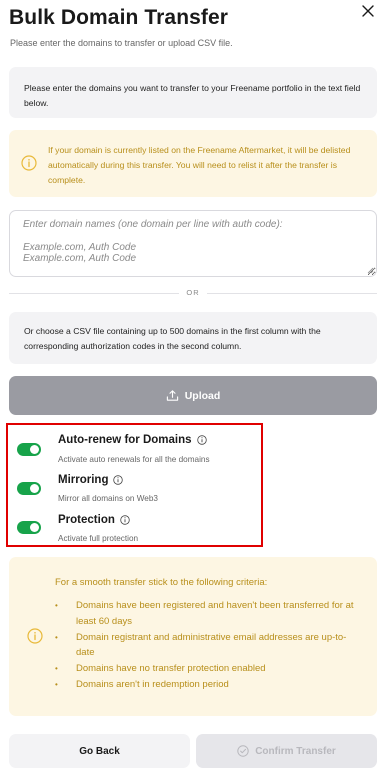 The height and width of the screenshot is (777, 387). Describe the element at coordinates (108, 498) in the screenshot. I see `mirroring-description: Mirror all domains on Web3` at that location.